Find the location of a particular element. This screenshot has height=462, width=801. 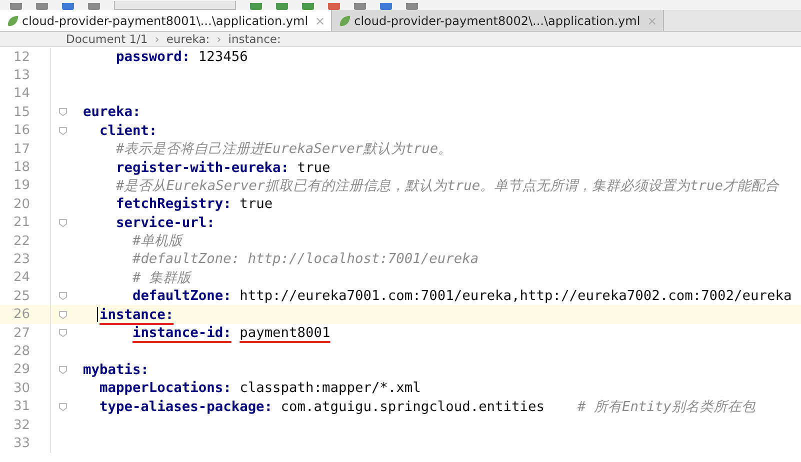

line-number: 22 is located at coordinates (21, 241).